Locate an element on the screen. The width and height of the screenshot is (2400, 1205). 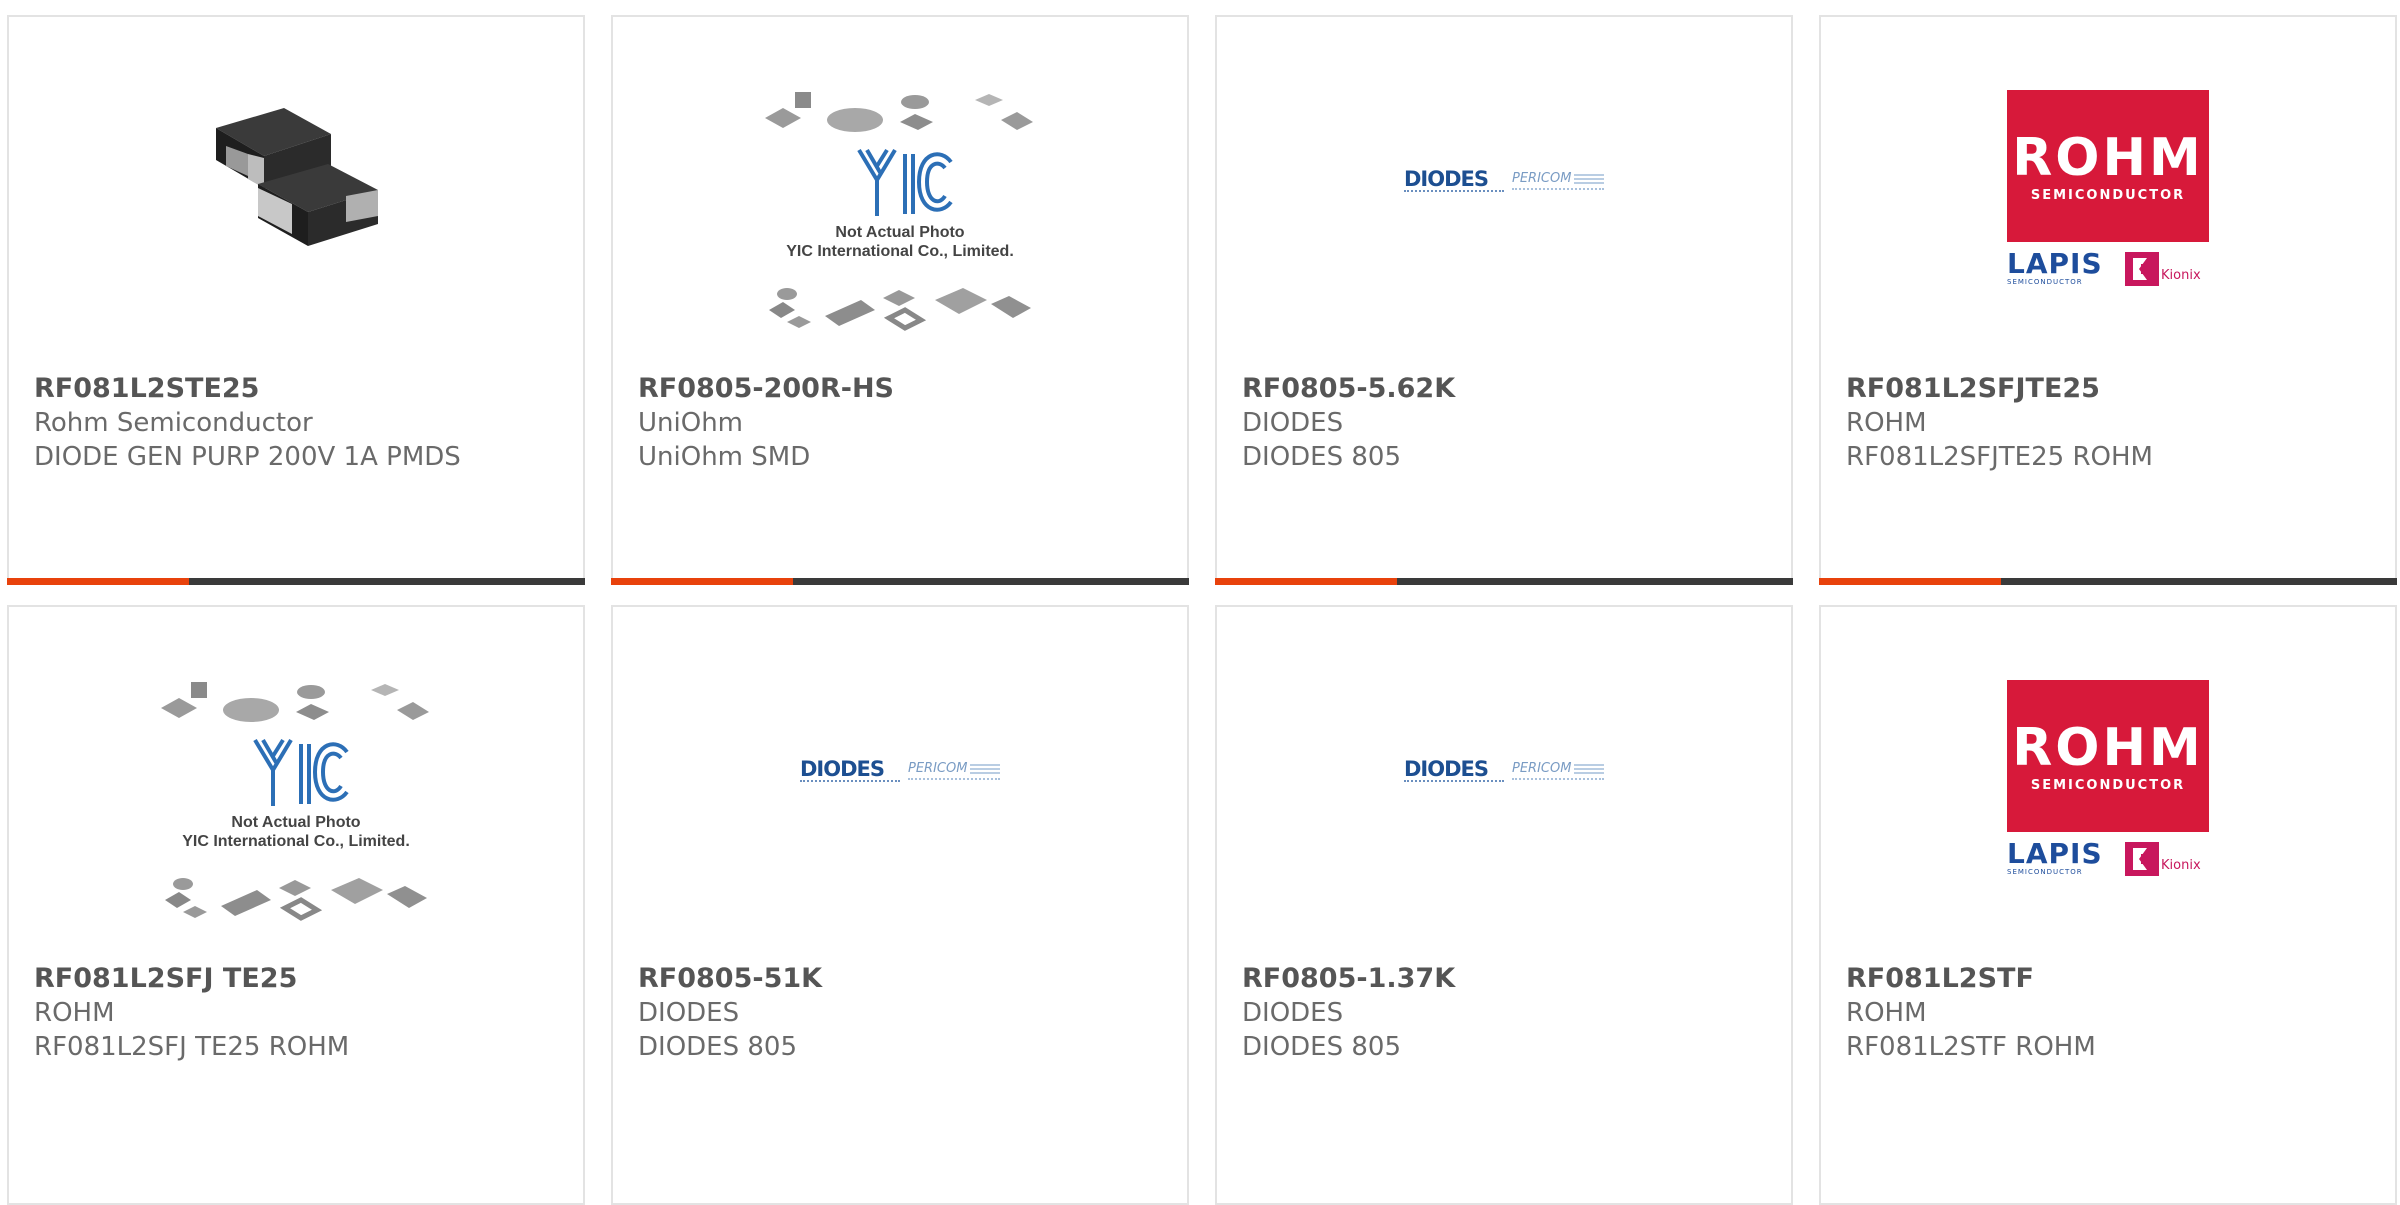
manufacturer: Rohm Semiconductor is located at coordinates (173, 423).